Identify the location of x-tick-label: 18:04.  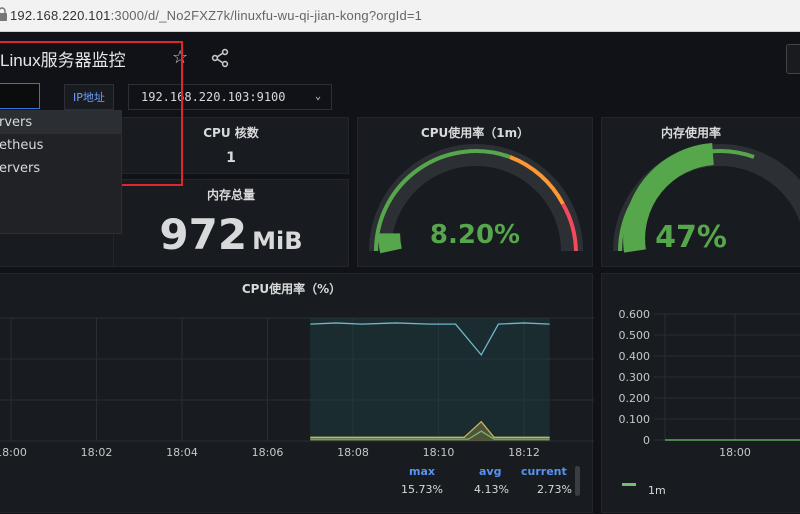
(182, 452).